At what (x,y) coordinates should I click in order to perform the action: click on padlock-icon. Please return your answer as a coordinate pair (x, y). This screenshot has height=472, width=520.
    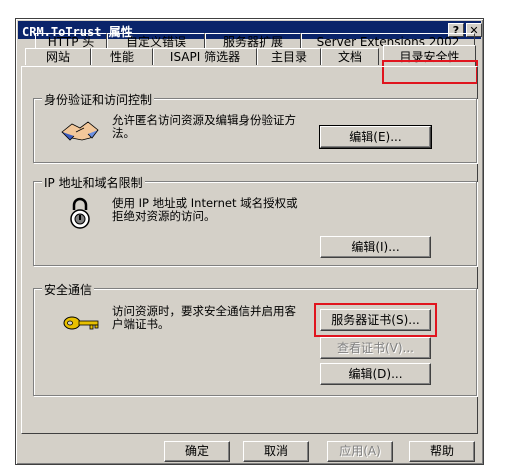
    Looking at the image, I should click on (80, 213).